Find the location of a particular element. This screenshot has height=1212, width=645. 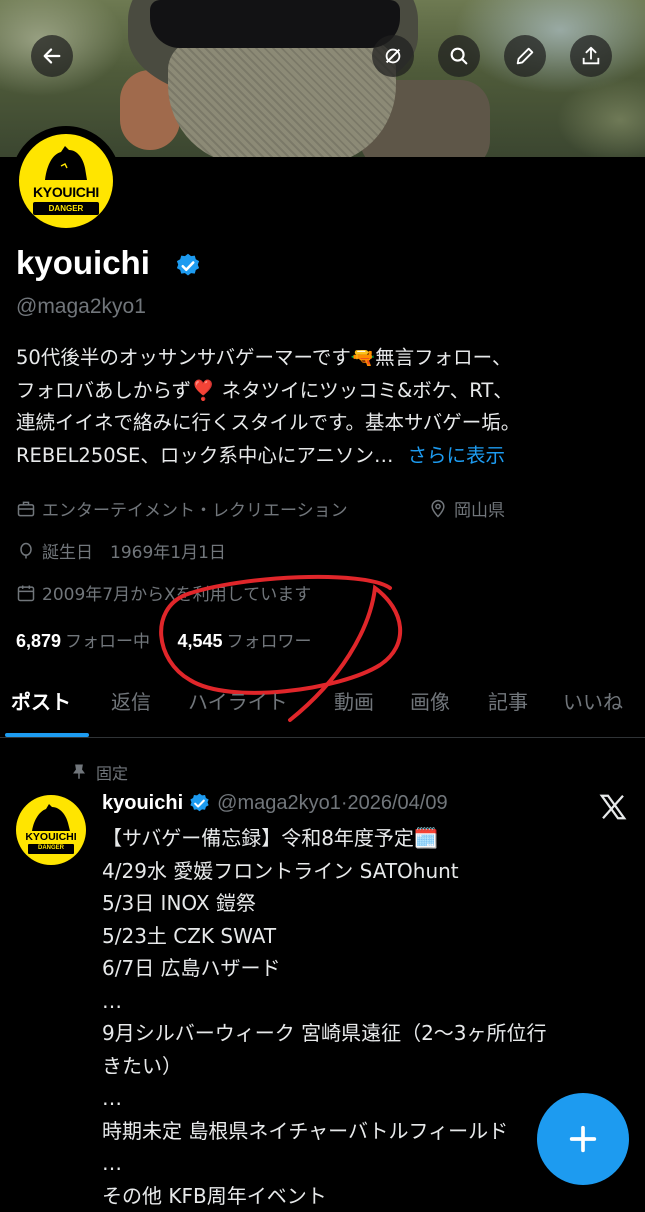

profile-category: エンターテイメント・レクリエーション is located at coordinates (182, 508).